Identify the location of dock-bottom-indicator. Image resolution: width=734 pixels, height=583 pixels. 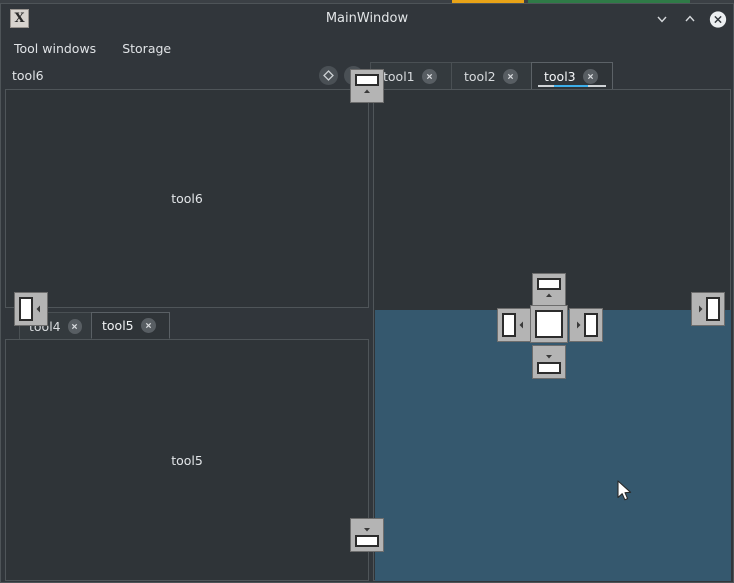
(549, 362).